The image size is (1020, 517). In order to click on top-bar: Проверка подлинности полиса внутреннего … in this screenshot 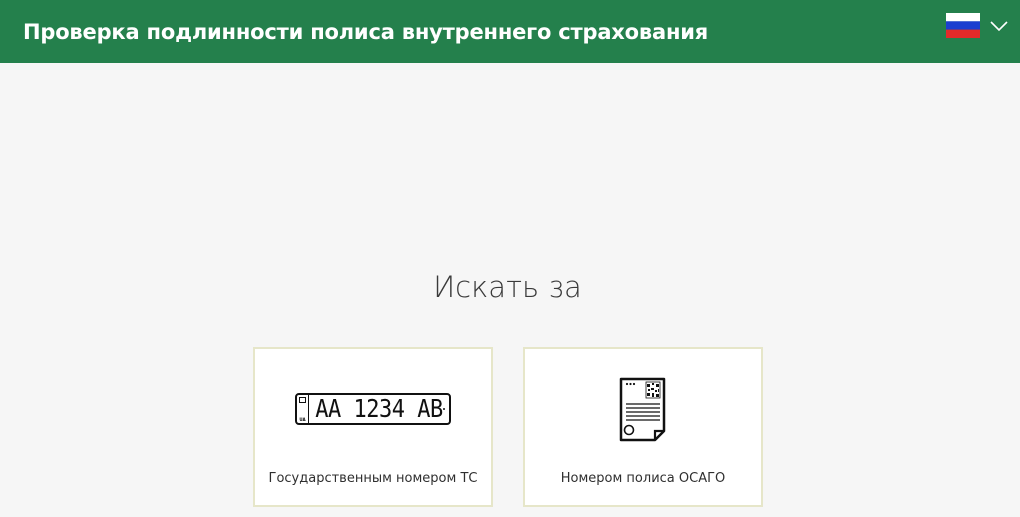, I will do `click(510, 31)`.